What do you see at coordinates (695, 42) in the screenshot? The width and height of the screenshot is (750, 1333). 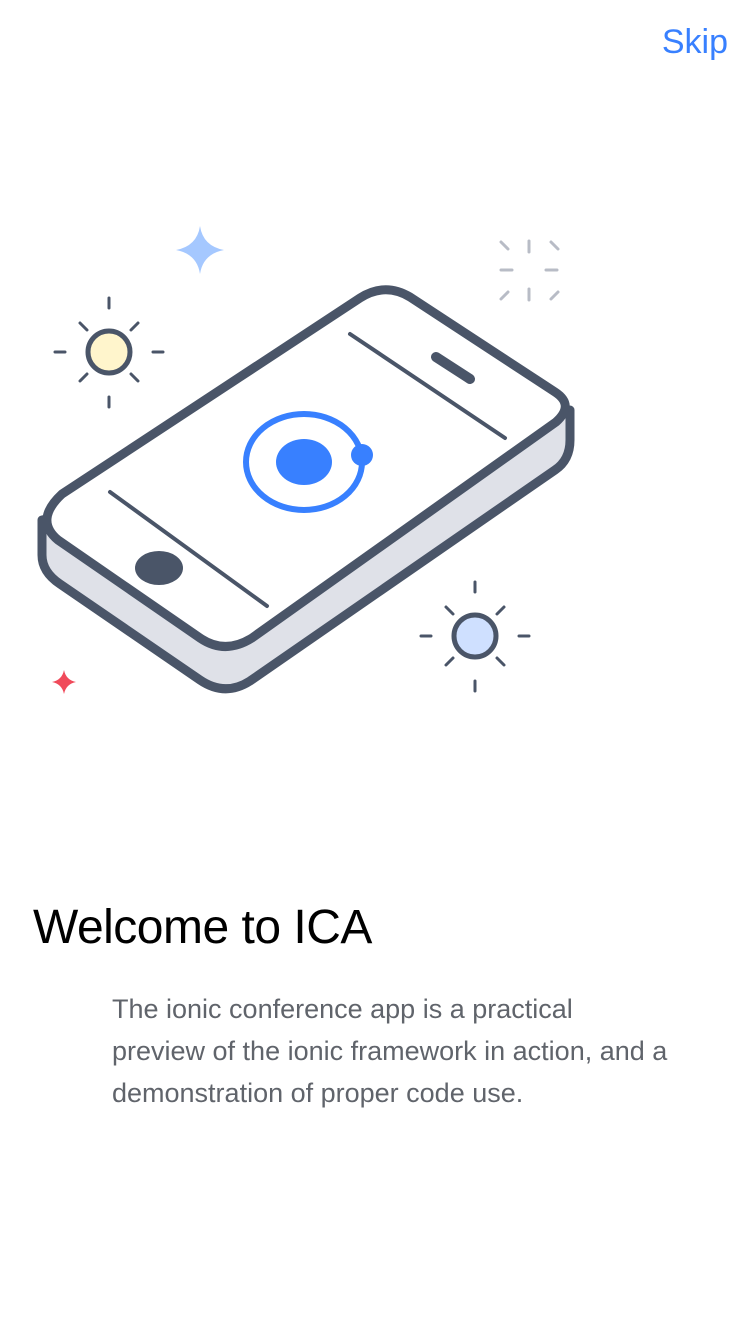 I see `skip-button: Skip` at bounding box center [695, 42].